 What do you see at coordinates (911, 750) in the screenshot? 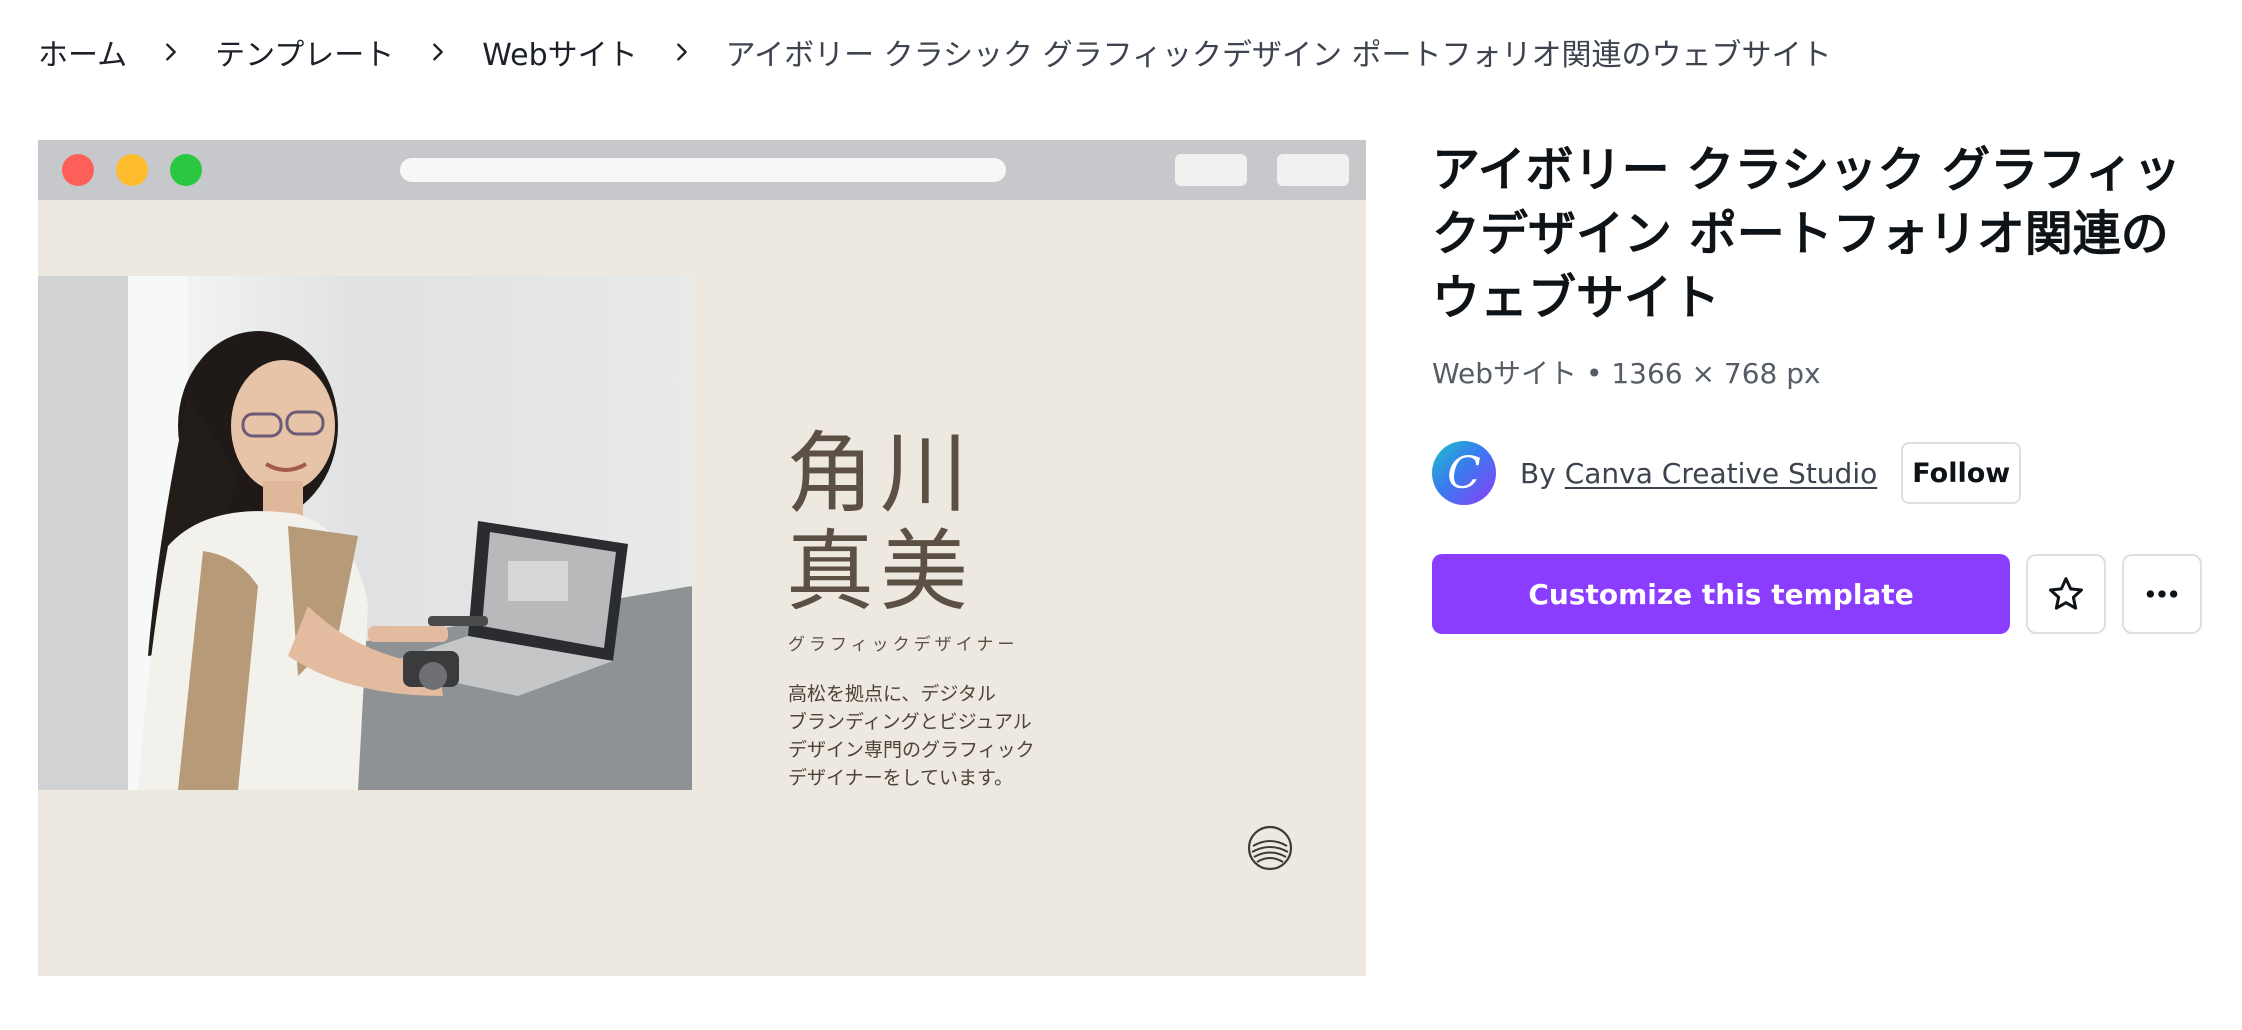
I see `bio-line: デザイン専門のグラフィック` at bounding box center [911, 750].